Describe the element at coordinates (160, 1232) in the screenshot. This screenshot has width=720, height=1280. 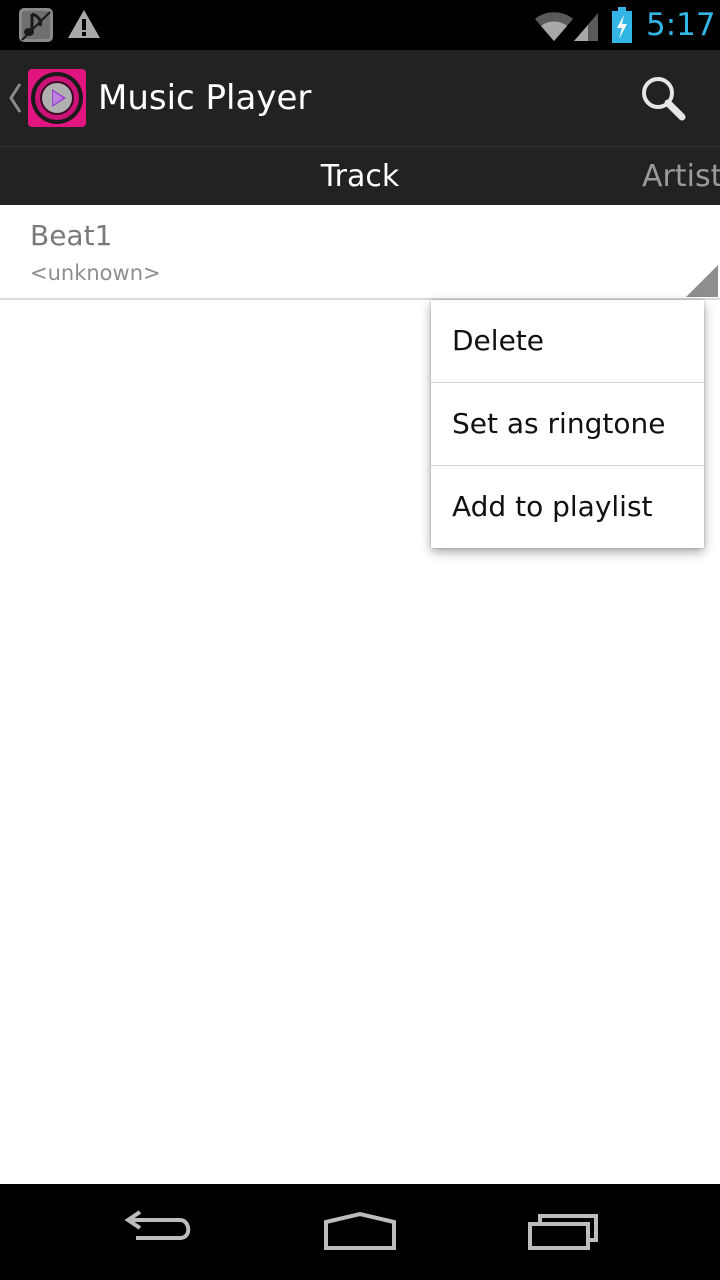
I see `back-icon` at that location.